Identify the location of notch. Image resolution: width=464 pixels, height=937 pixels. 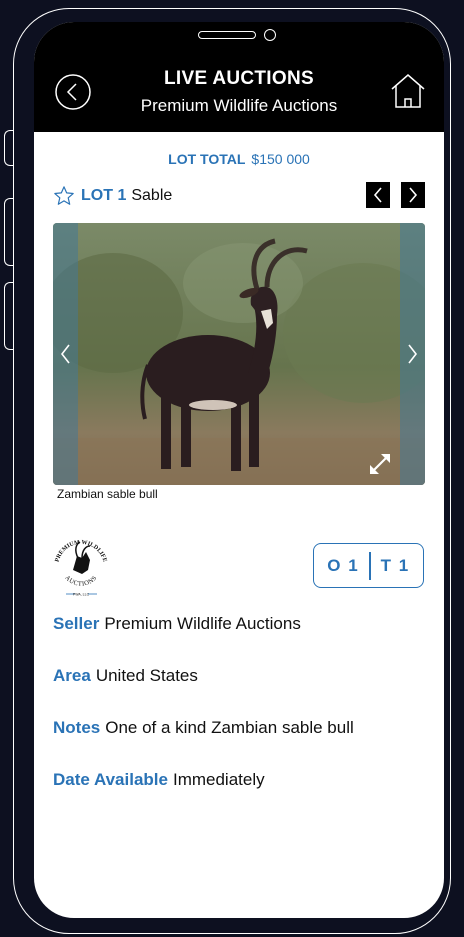
(239, 41).